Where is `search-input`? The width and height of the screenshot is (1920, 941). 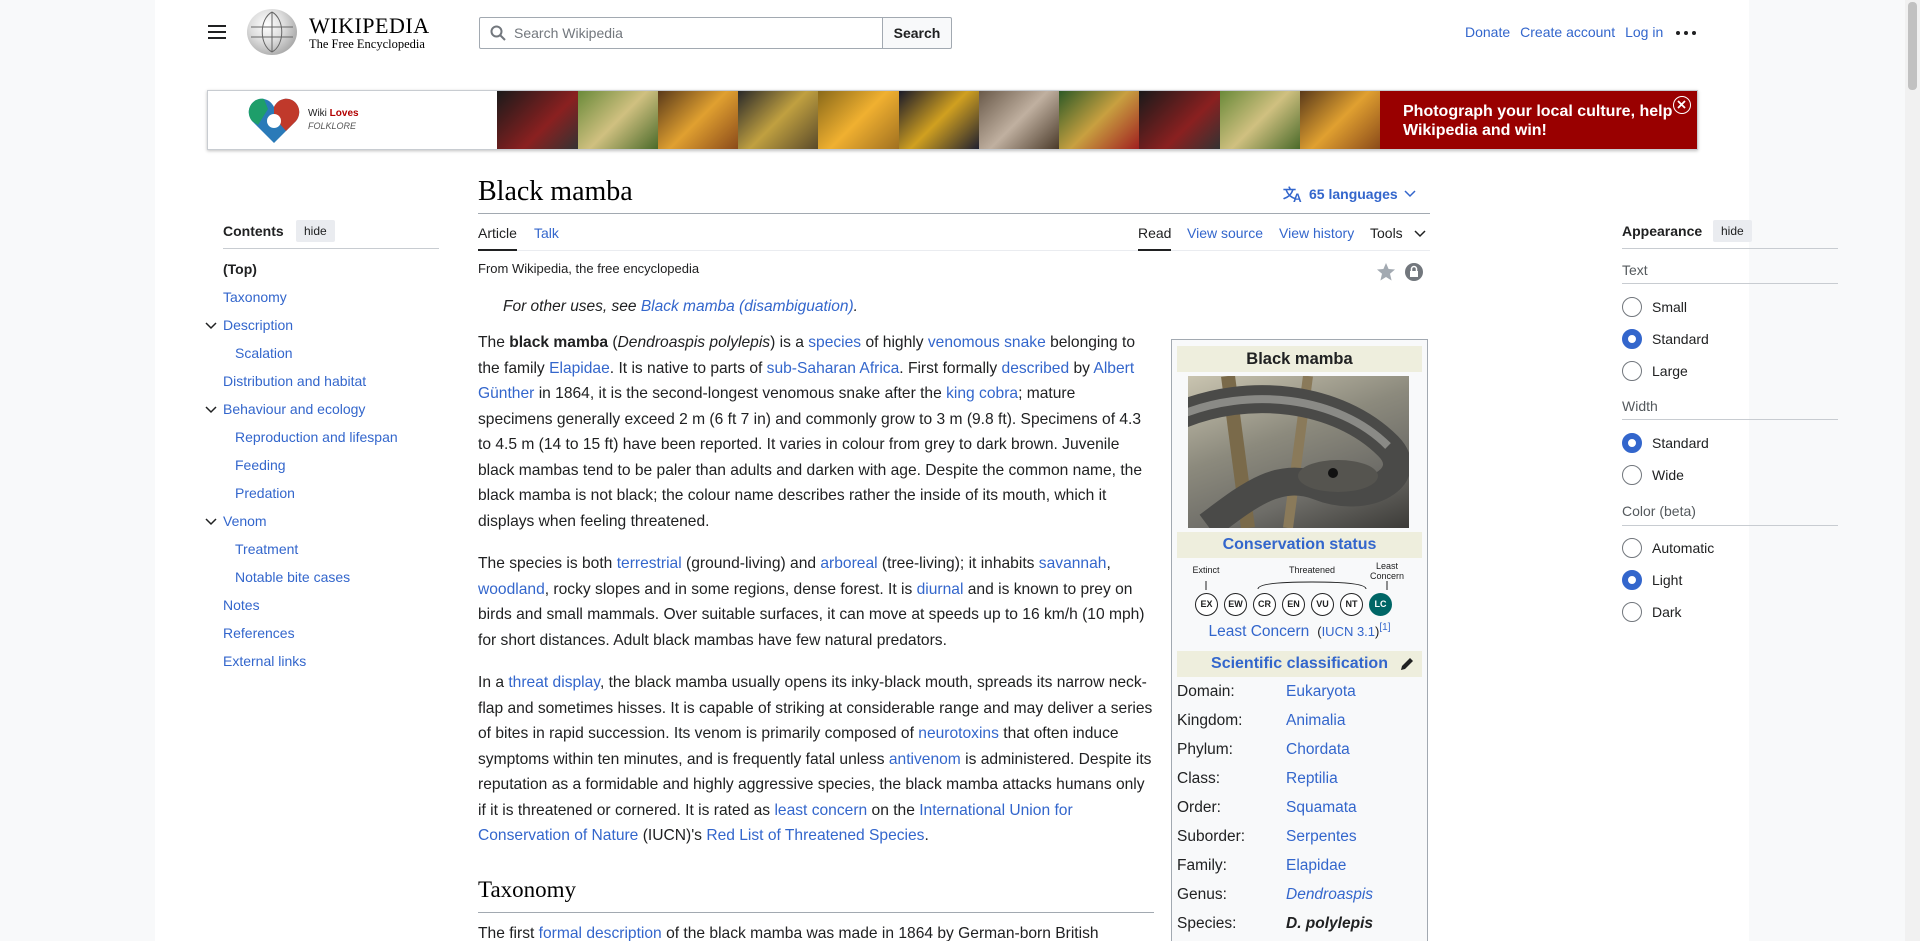
search-input is located at coordinates (689, 33).